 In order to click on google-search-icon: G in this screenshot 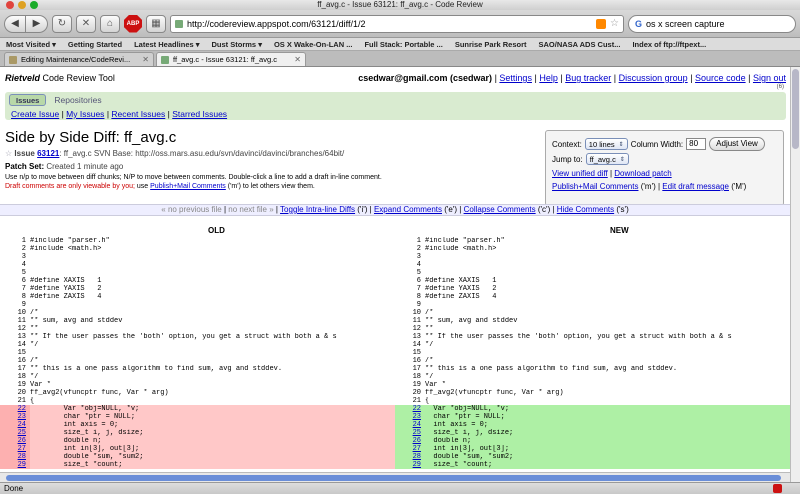, I will do `click(638, 24)`.